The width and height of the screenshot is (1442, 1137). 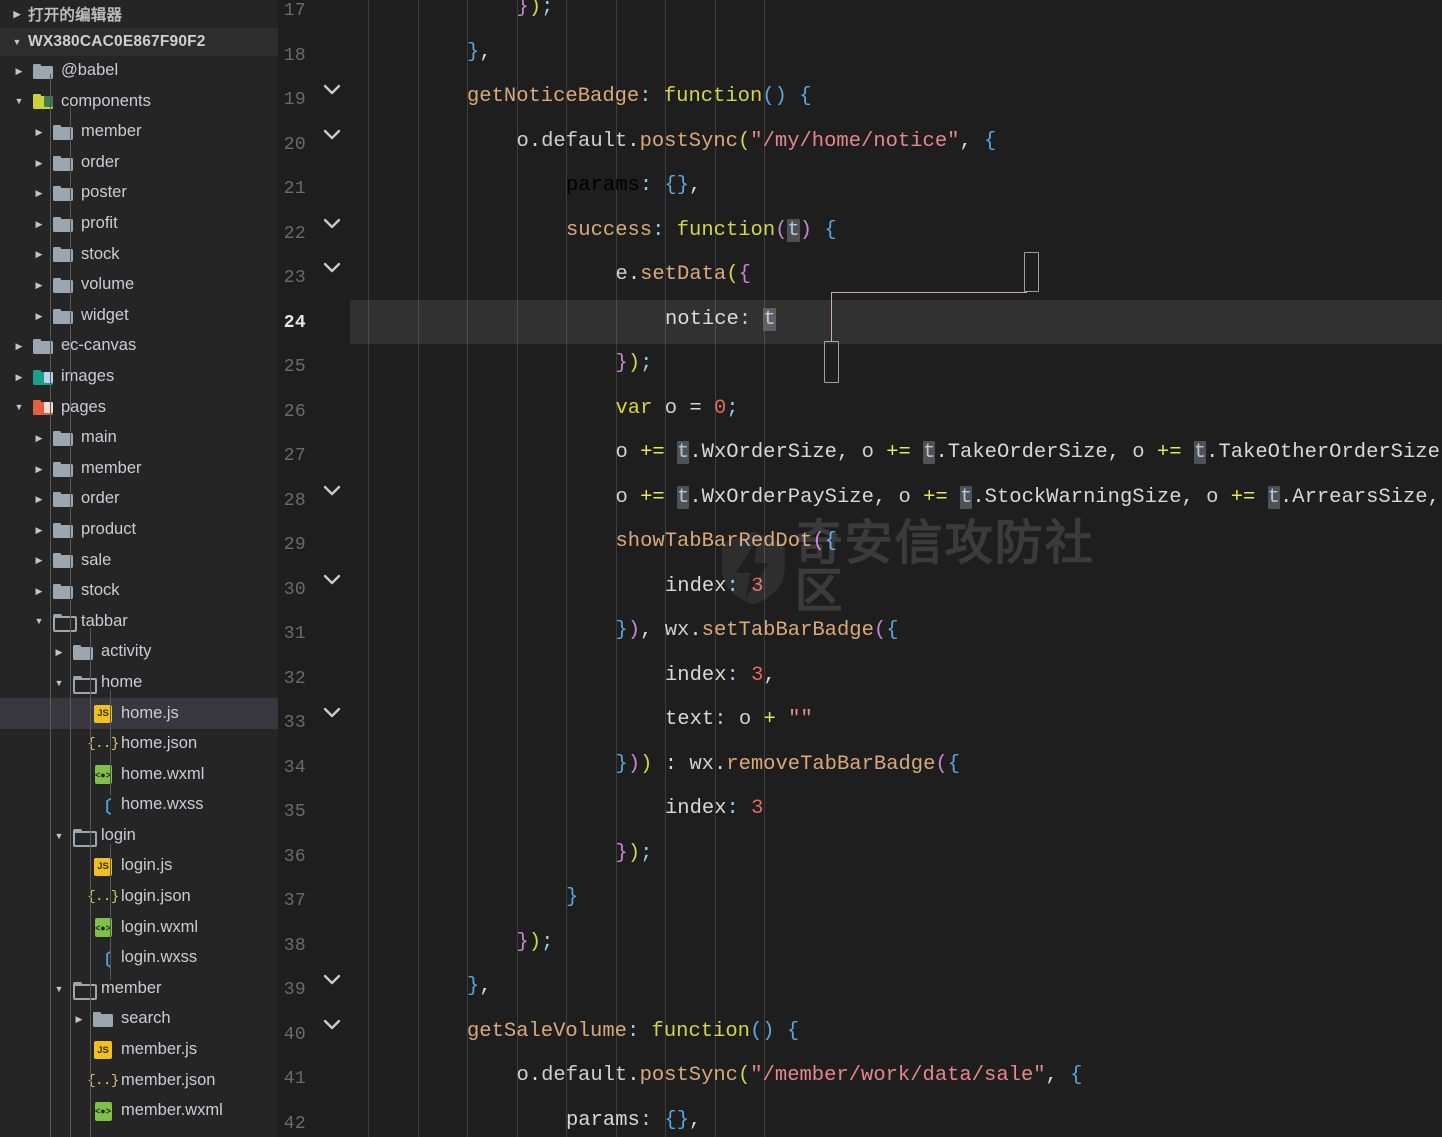 I want to click on tree-item-search: ▶ search, so click(x=139, y=1019).